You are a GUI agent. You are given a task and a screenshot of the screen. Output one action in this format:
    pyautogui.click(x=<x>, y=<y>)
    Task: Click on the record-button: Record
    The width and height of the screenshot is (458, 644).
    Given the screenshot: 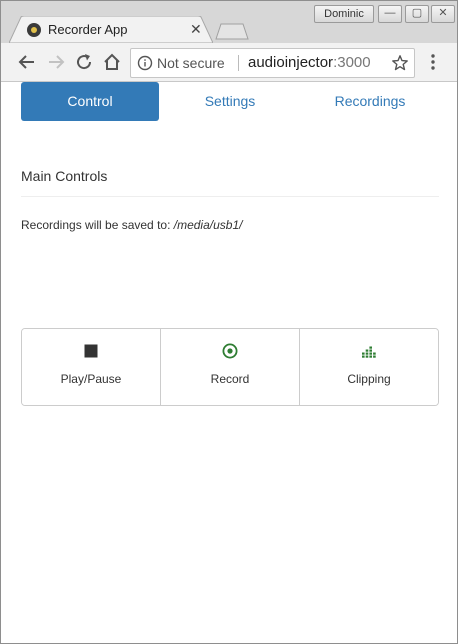 What is the action you would take?
    pyautogui.click(x=230, y=367)
    